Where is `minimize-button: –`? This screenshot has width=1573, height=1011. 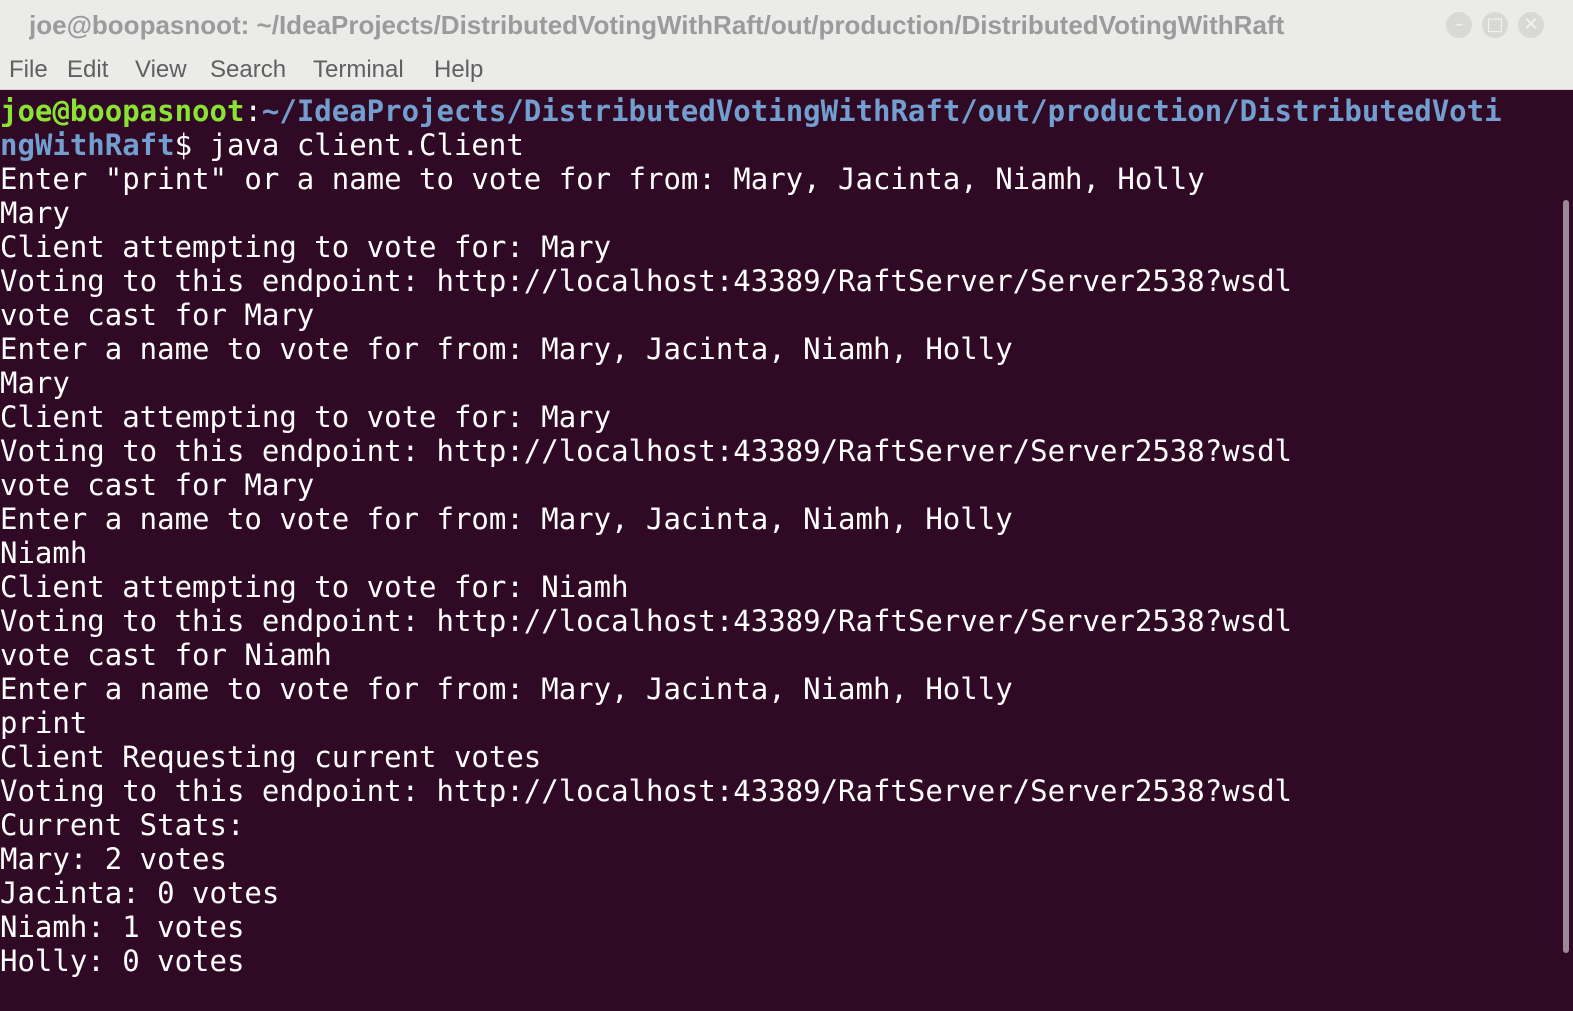 minimize-button: – is located at coordinates (1459, 25).